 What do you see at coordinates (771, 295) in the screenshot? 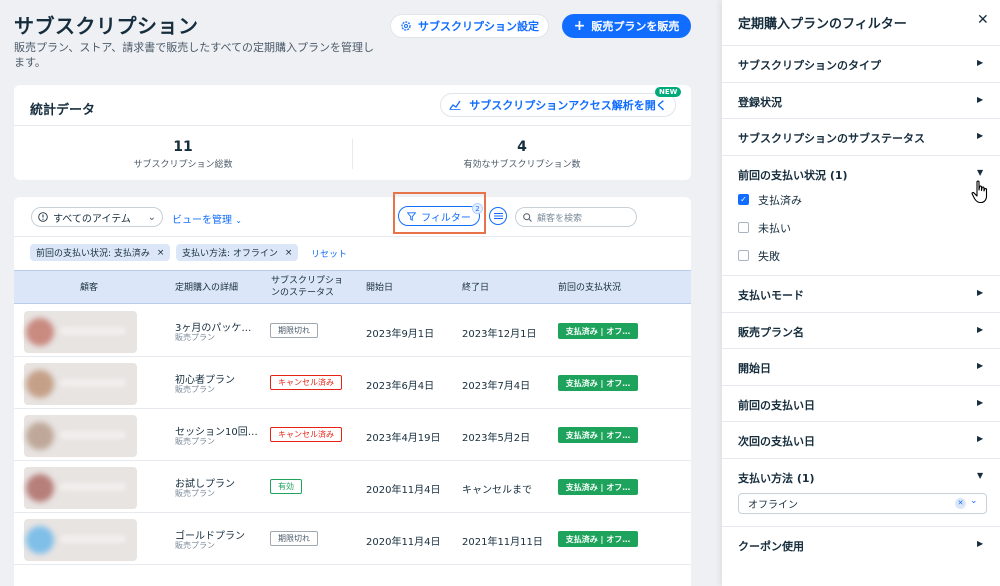
I see `filter-section-label: 支払いモード` at bounding box center [771, 295].